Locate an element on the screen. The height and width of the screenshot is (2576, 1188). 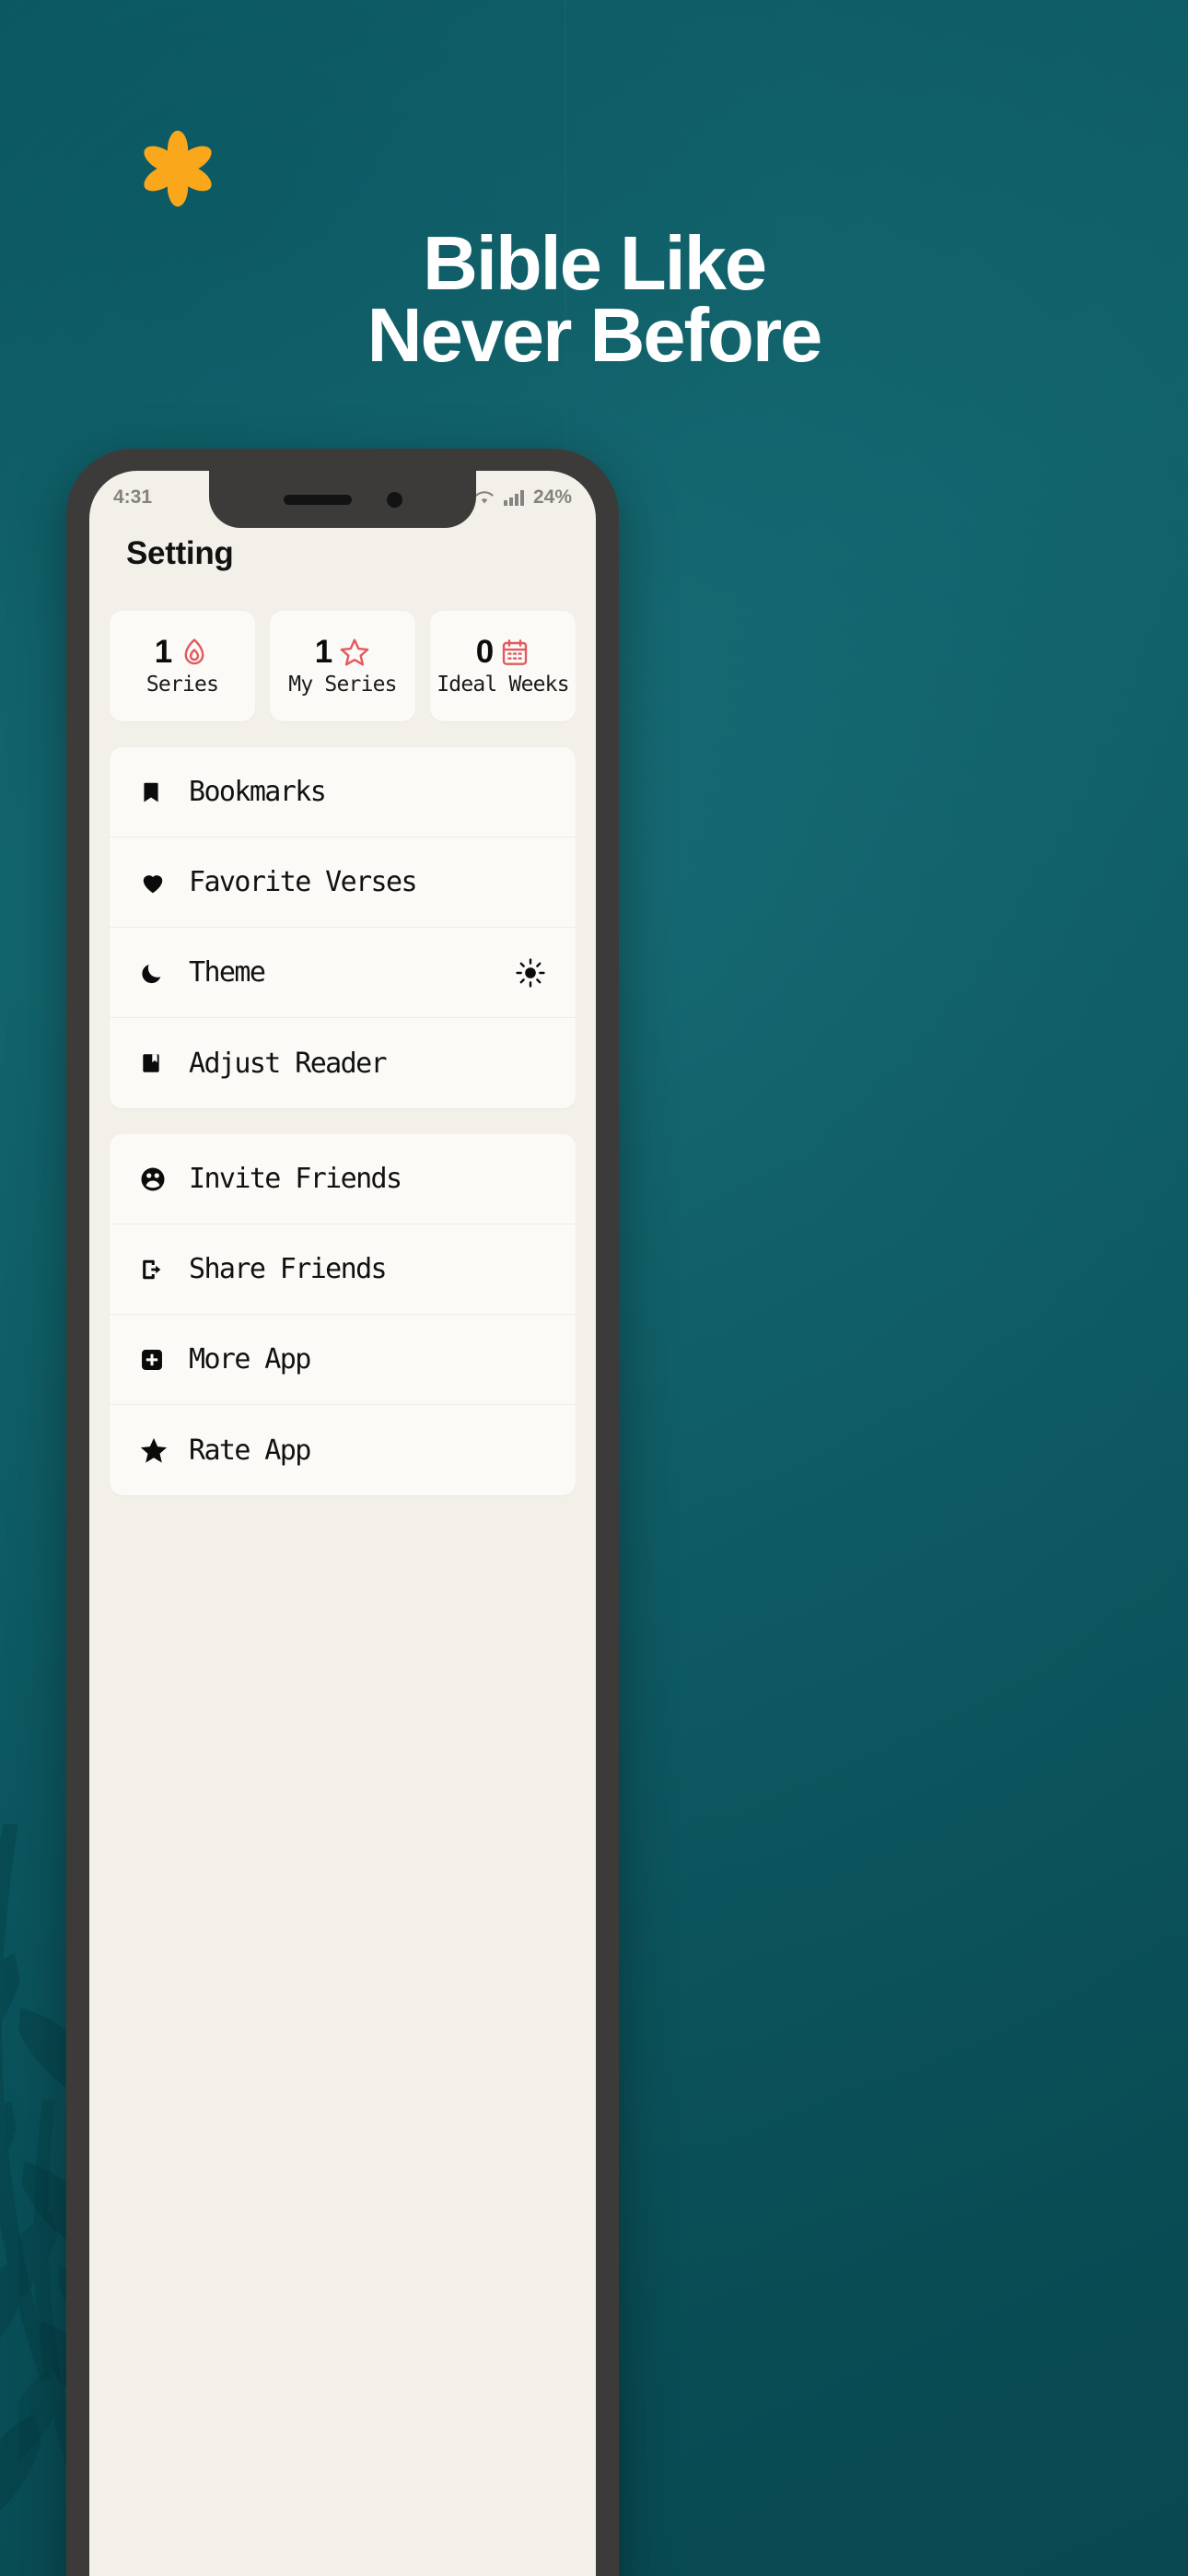
app-logo-icon is located at coordinates (178, 168).